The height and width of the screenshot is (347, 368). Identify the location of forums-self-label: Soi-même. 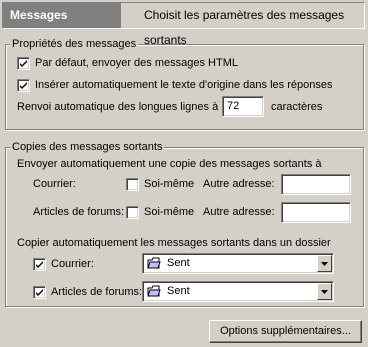
(169, 212).